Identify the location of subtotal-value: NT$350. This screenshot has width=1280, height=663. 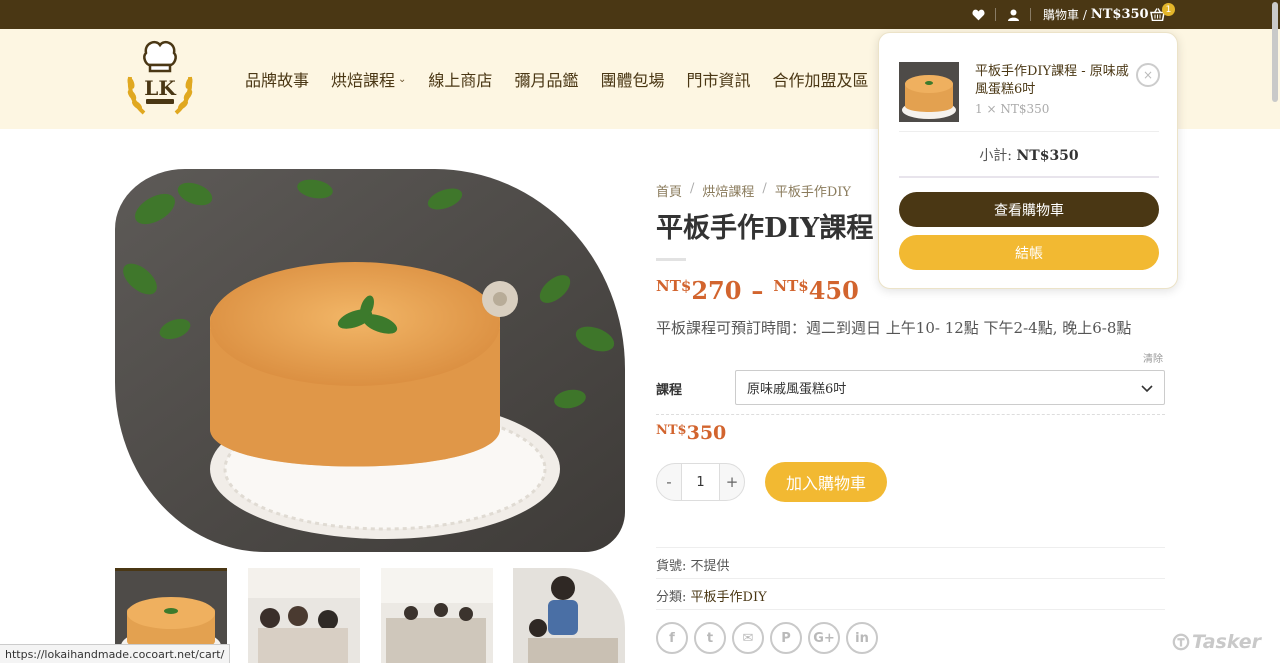
(1047, 156).